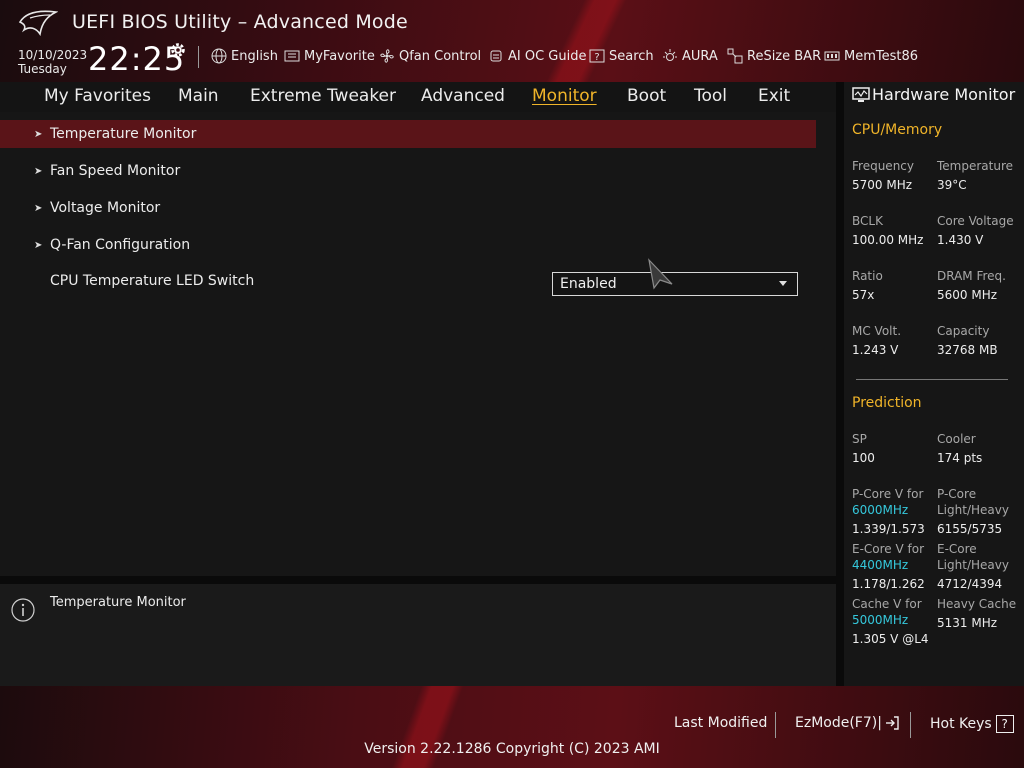 The height and width of the screenshot is (768, 1024). I want to click on ezmode-button: EzMode(F7)|, so click(847, 723).